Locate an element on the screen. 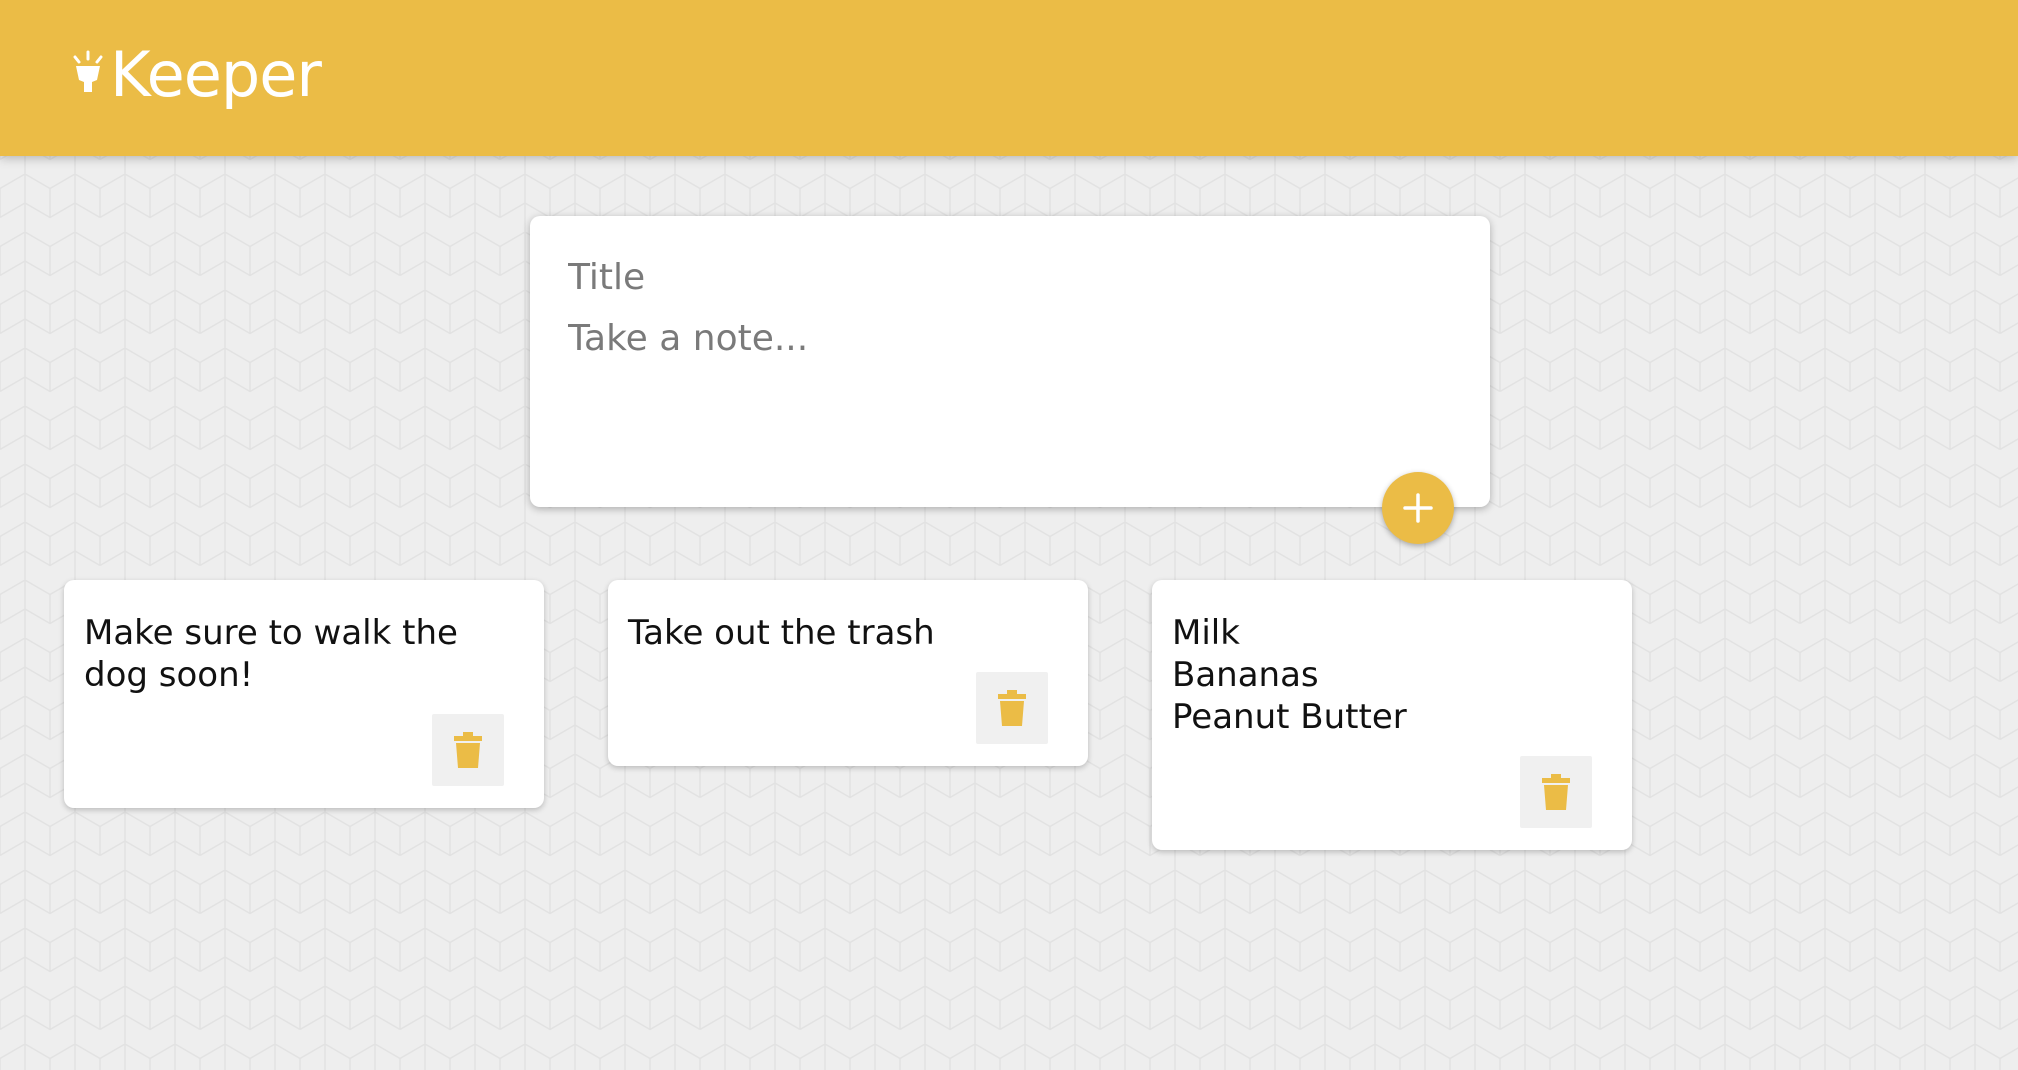 The height and width of the screenshot is (1070, 2018). note-content: Milk Bananas Peanut Butter is located at coordinates (1289, 675).